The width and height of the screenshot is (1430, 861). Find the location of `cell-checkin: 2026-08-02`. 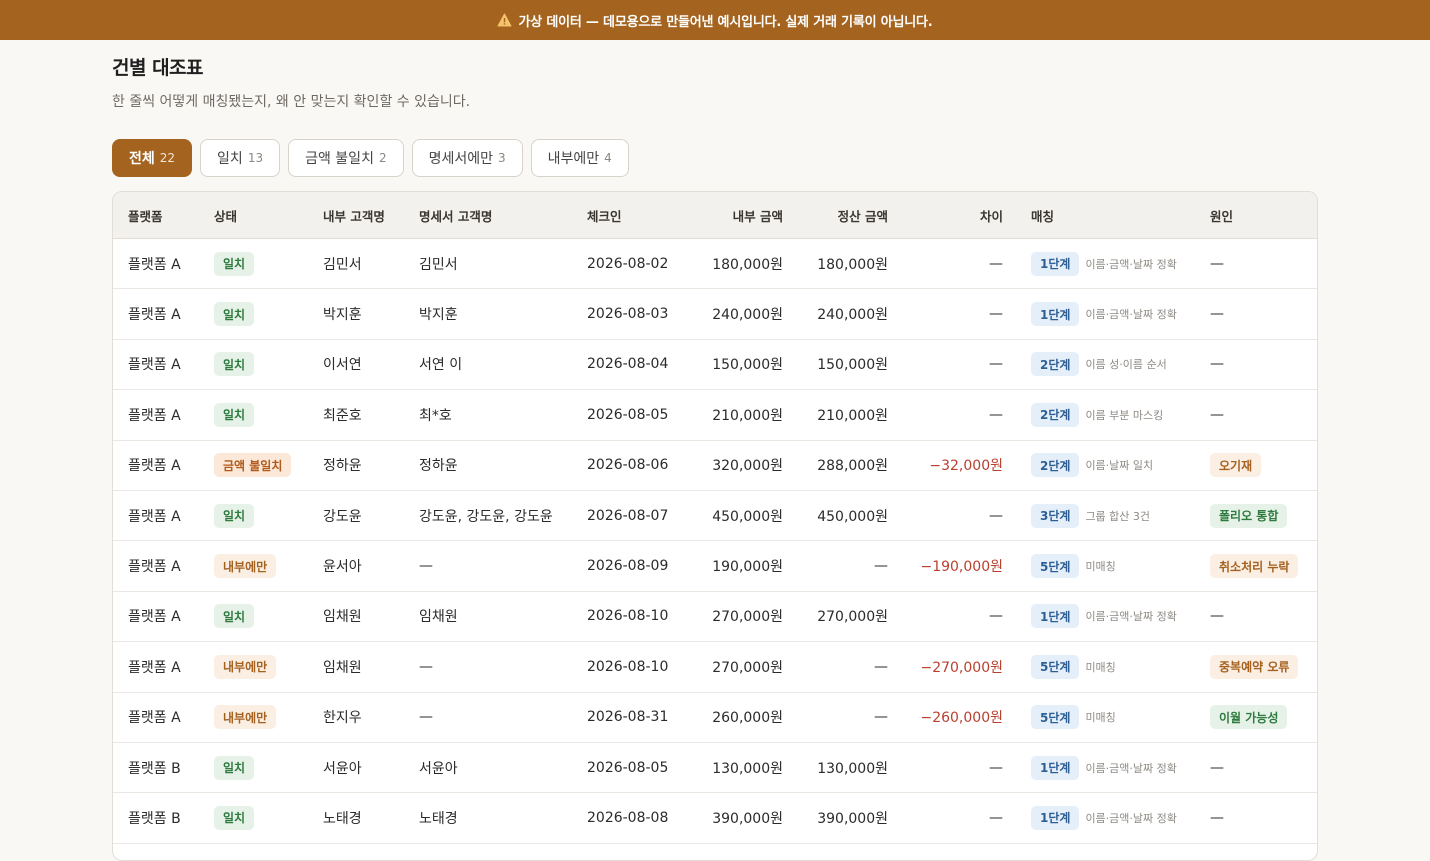

cell-checkin: 2026-08-02 is located at coordinates (628, 263).